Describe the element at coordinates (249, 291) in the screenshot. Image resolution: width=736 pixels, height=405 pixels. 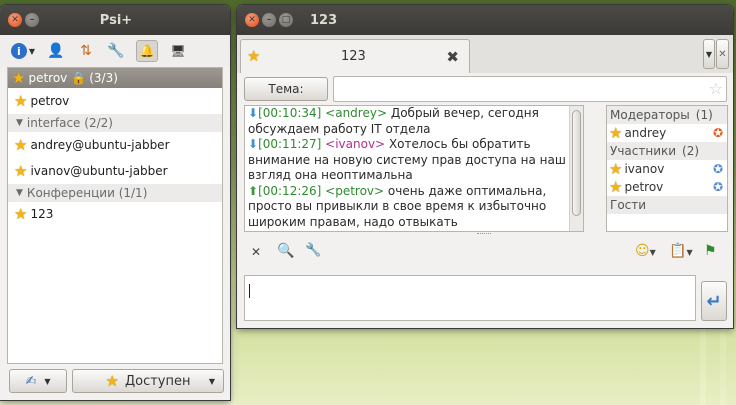
I see `text-cursor` at that location.